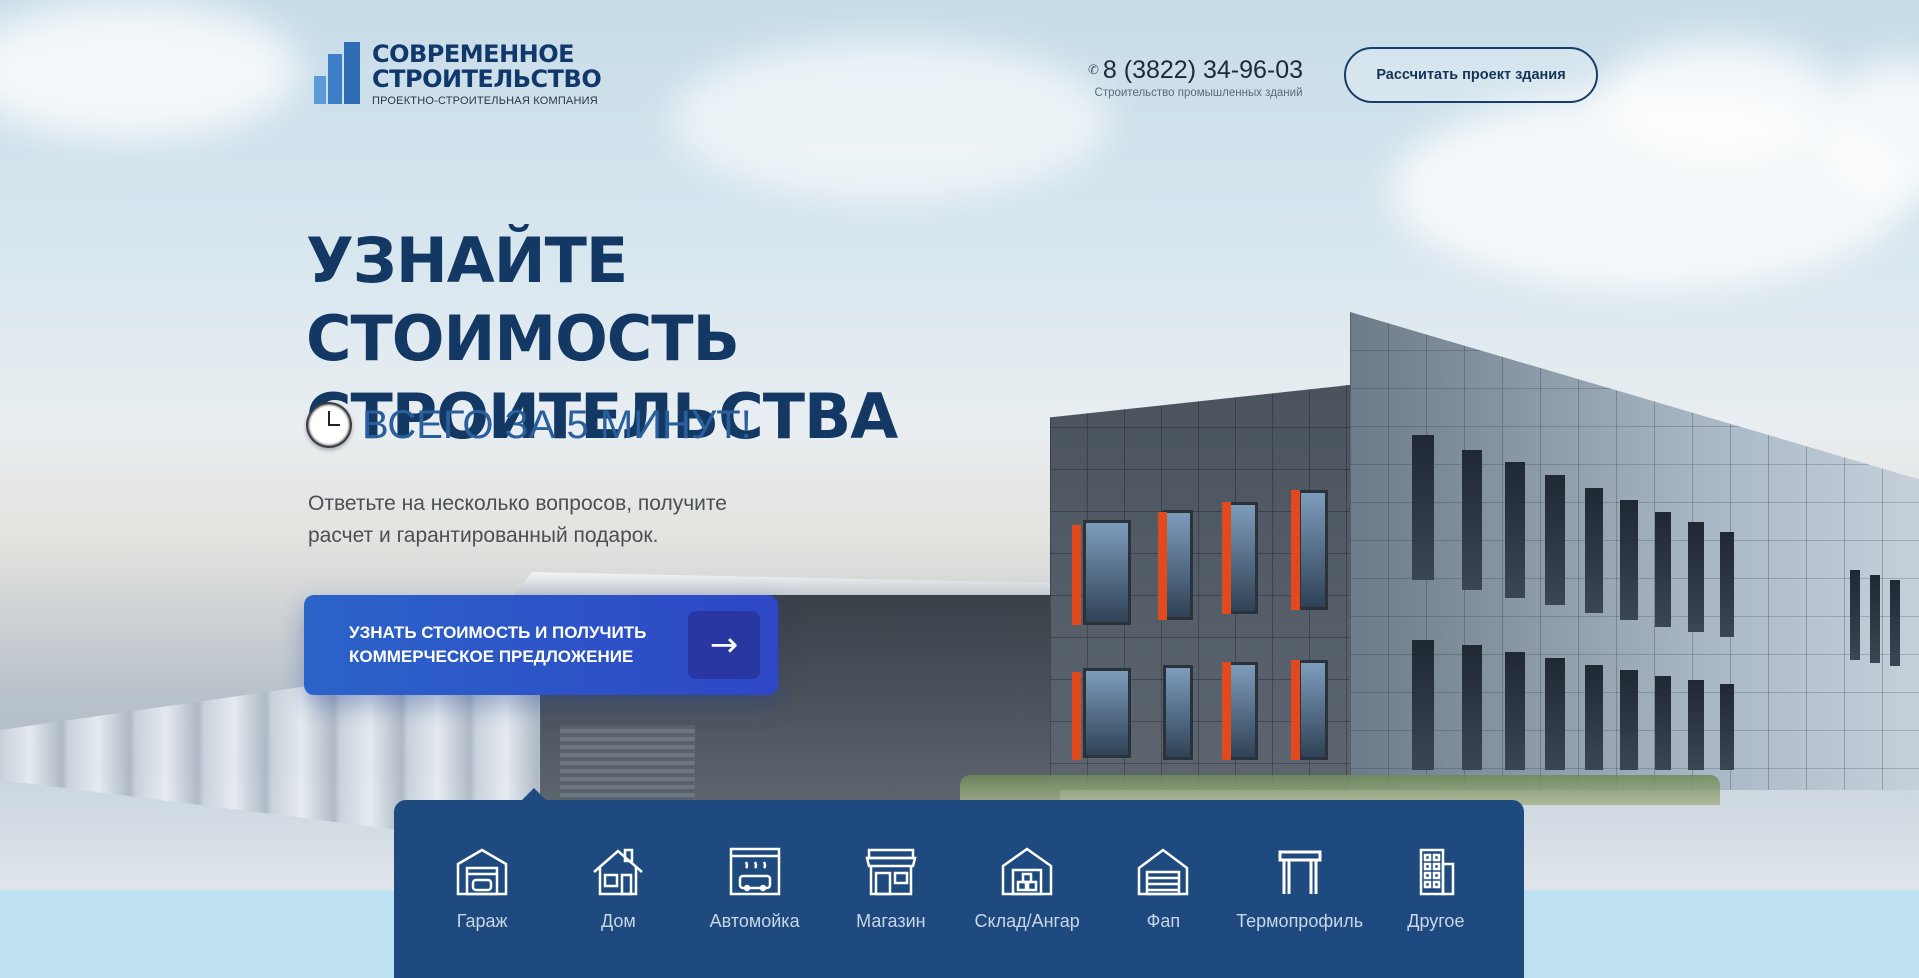 The image size is (1919, 978). I want to click on logo-title-line1: СОВРЕМЕННОЕ, so click(473, 54).